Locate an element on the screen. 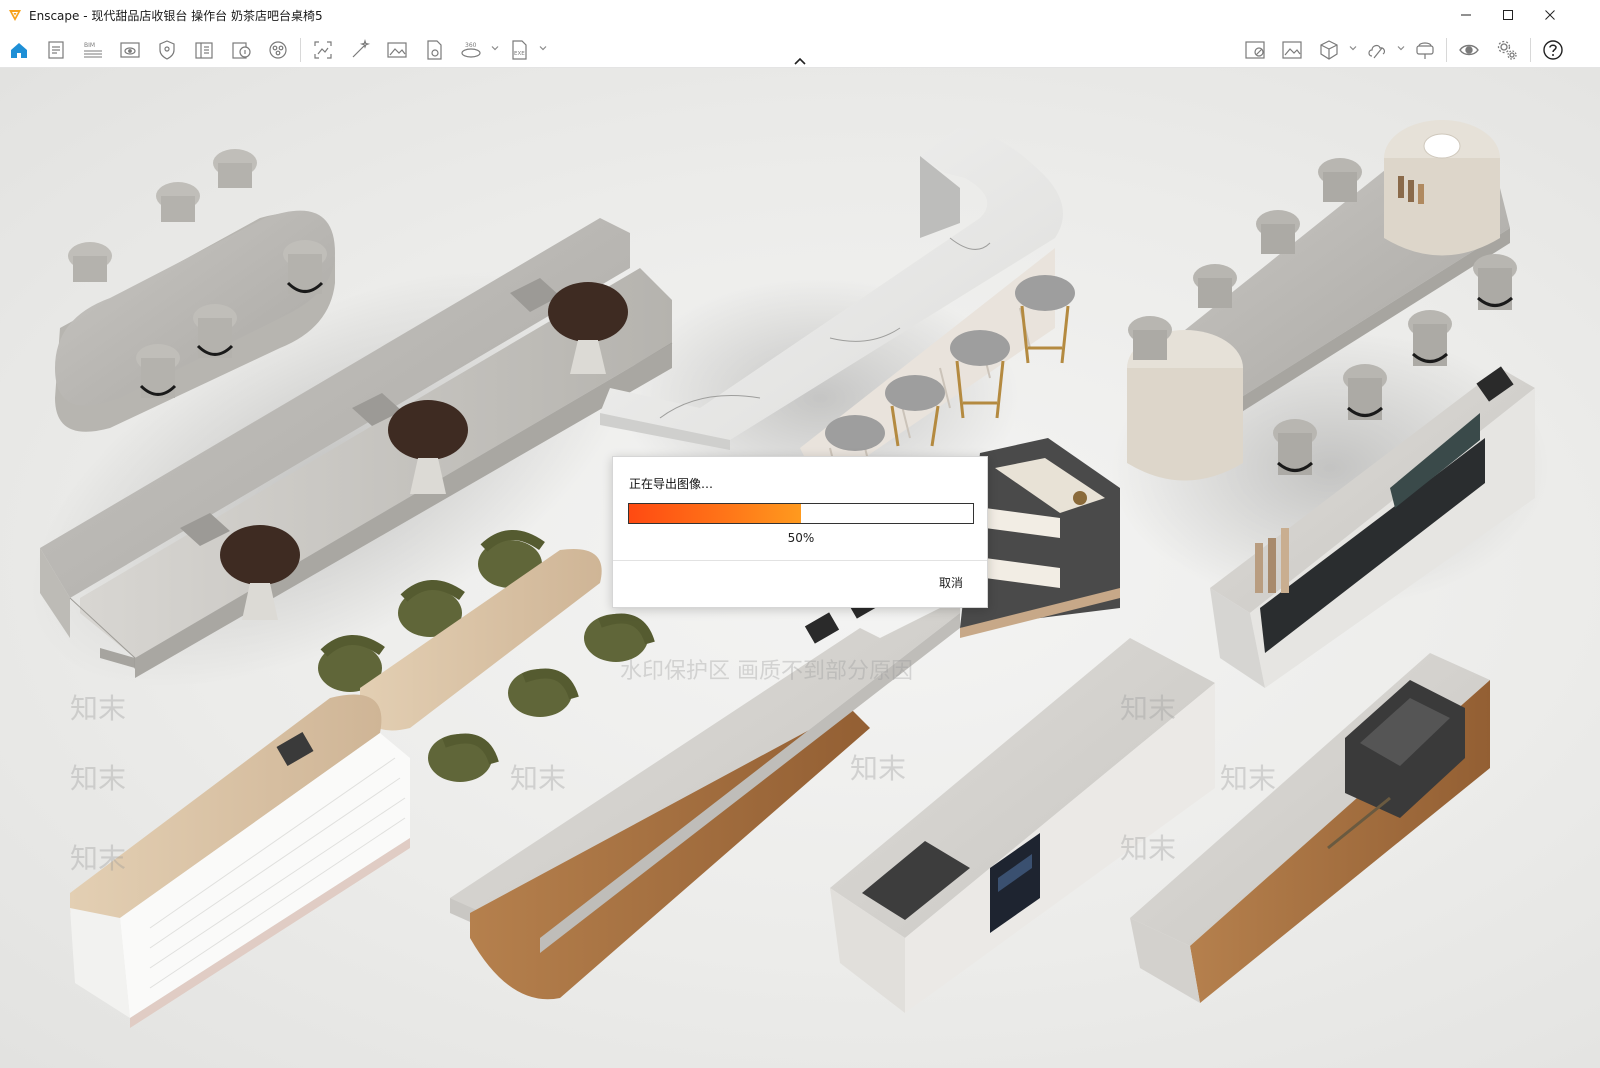 Image resolution: width=1600 pixels, height=1068 pixels. view-icon is located at coordinates (130, 50).